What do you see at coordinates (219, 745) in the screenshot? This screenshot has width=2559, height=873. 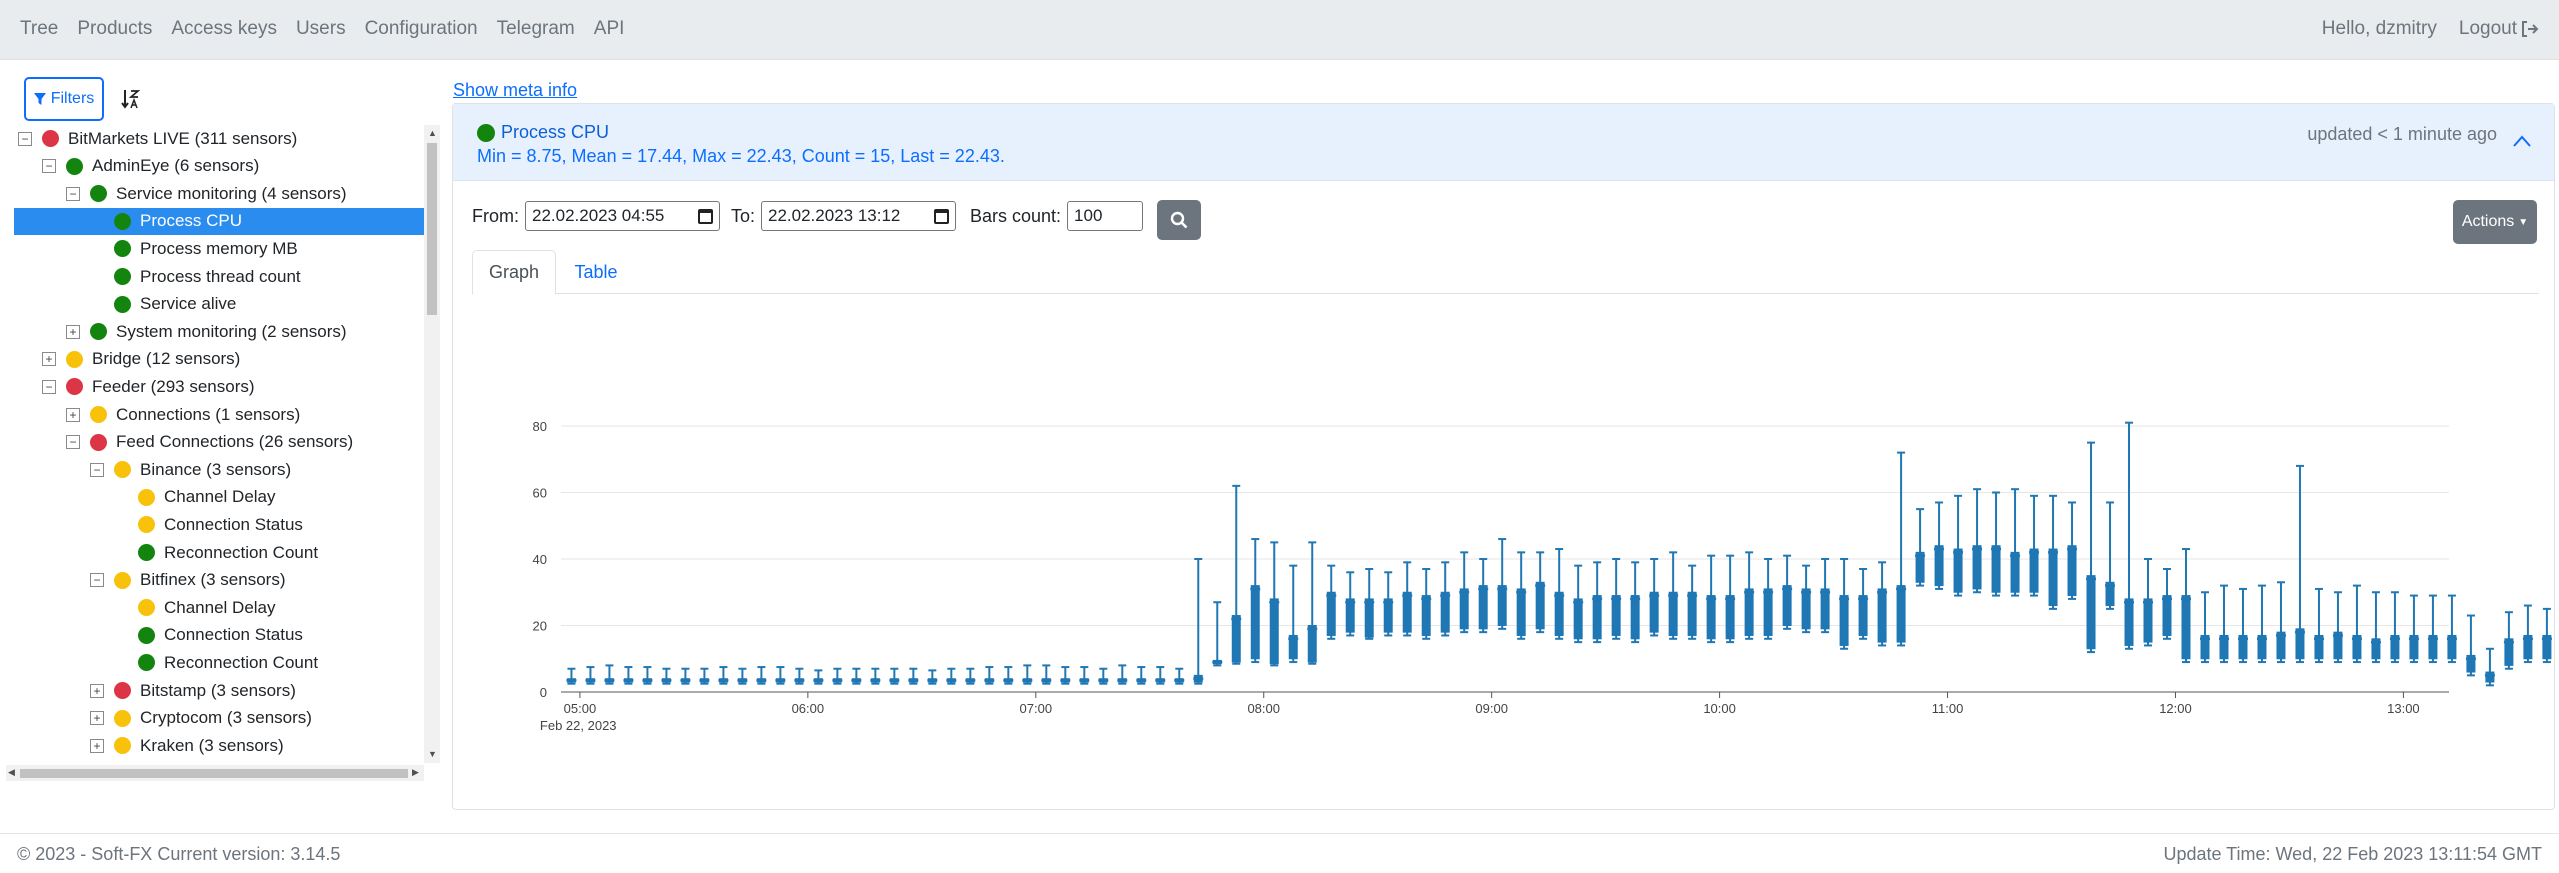 I see `tree-node: + Kraken (3 sensors)` at bounding box center [219, 745].